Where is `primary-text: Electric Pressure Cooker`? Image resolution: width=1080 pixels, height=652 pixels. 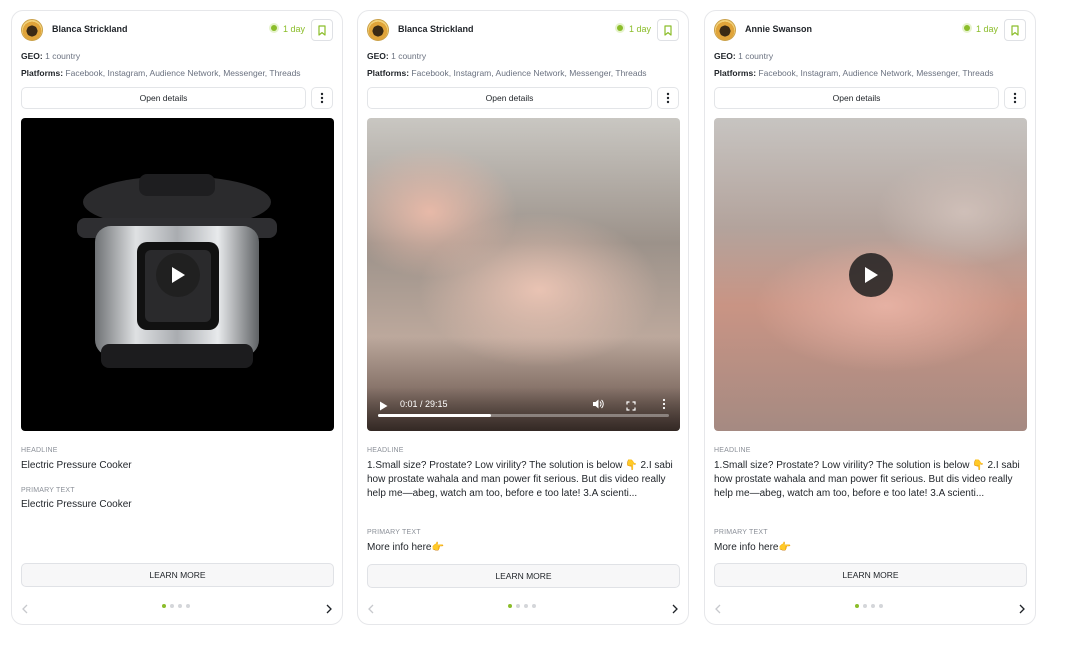
primary-text: Electric Pressure Cooker is located at coordinates (76, 504).